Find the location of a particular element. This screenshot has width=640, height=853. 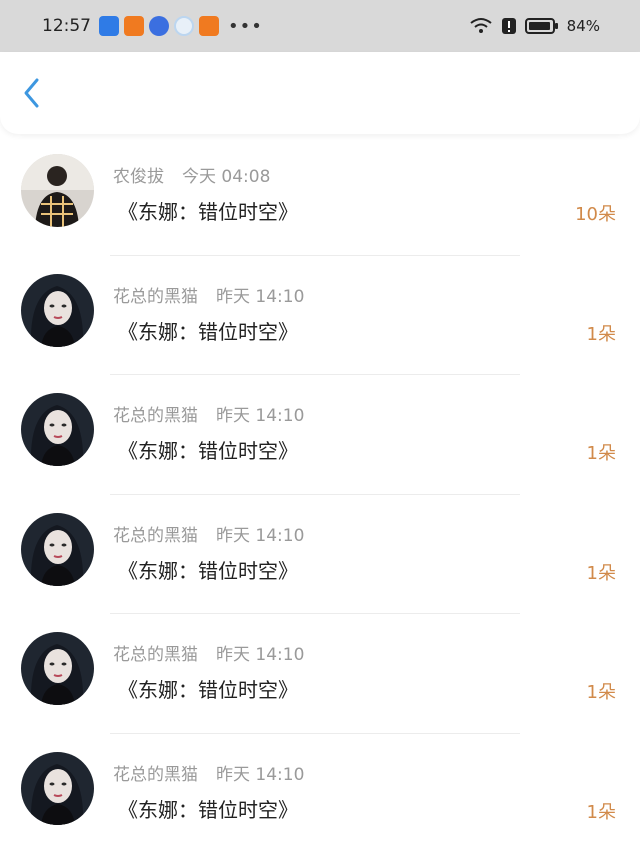

wifi-icon is located at coordinates (481, 26).